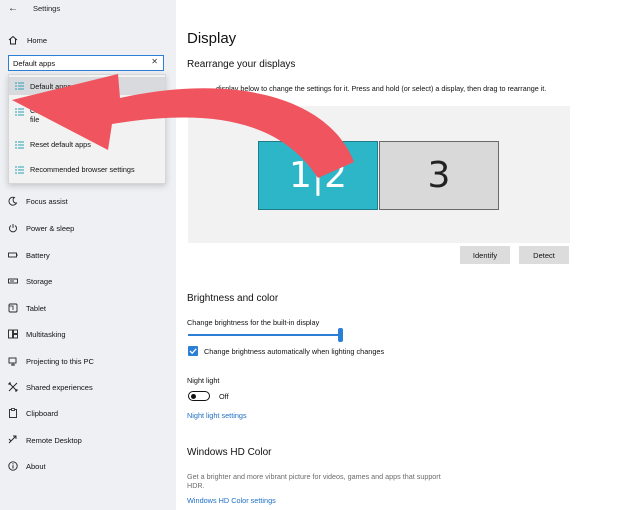 Image resolution: width=628 pixels, height=510 pixels. Describe the element at coordinates (60, 144) in the screenshot. I see `suggestion-label: Reset default apps` at that location.